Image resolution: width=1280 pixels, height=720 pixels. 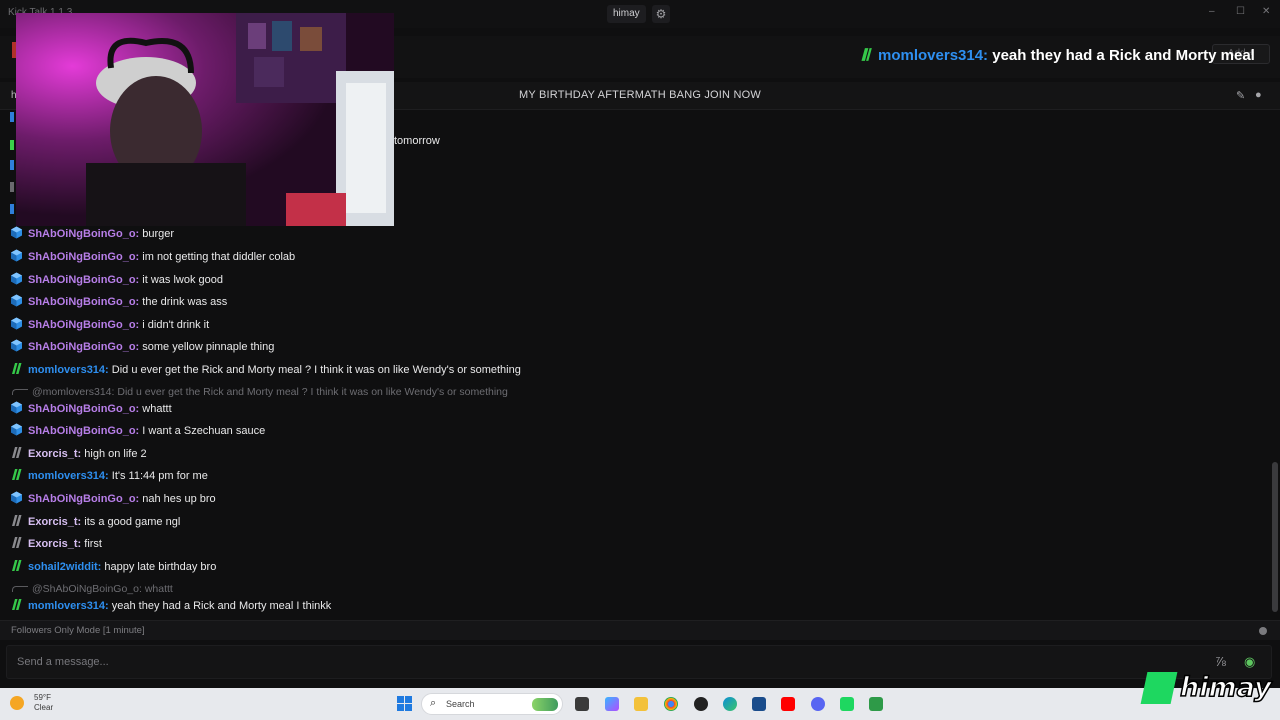 What do you see at coordinates (1258, 95) in the screenshot?
I see `user-icon: ●` at bounding box center [1258, 95].